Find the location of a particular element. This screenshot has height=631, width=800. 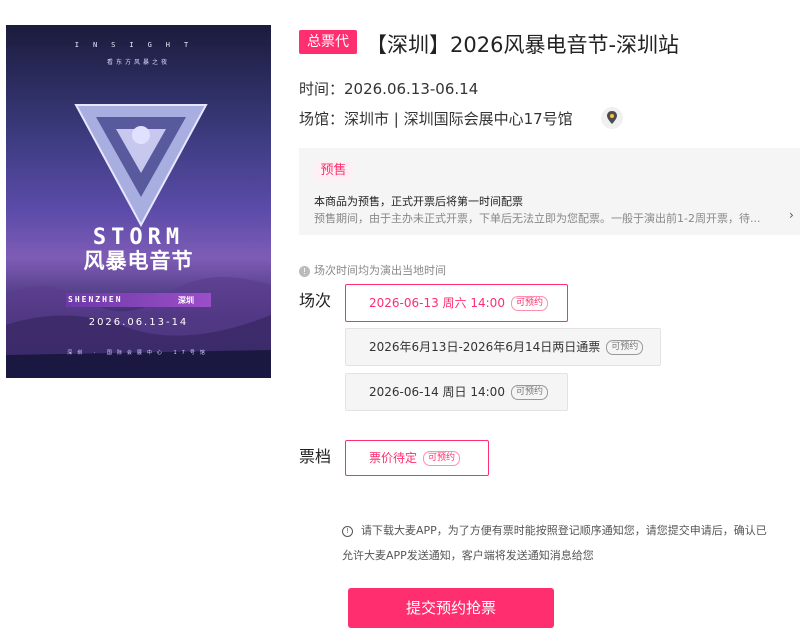

poster-logo-cn: 风暴电音节 is located at coordinates (138, 261).